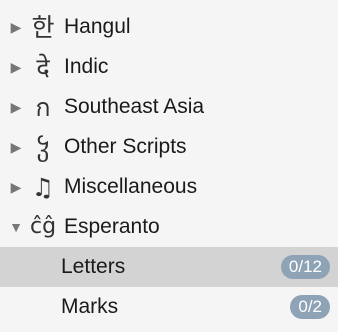 This screenshot has height=332, width=338. Describe the element at coordinates (43, 147) in the screenshot. I see `georgian-glyph-icon: ჴ` at that location.